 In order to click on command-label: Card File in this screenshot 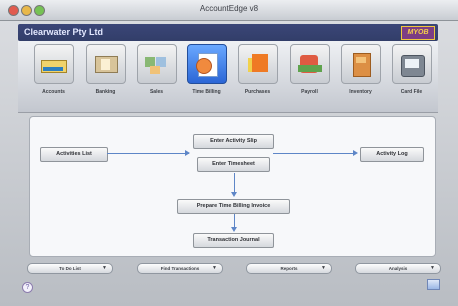, I will do `click(411, 92)`.